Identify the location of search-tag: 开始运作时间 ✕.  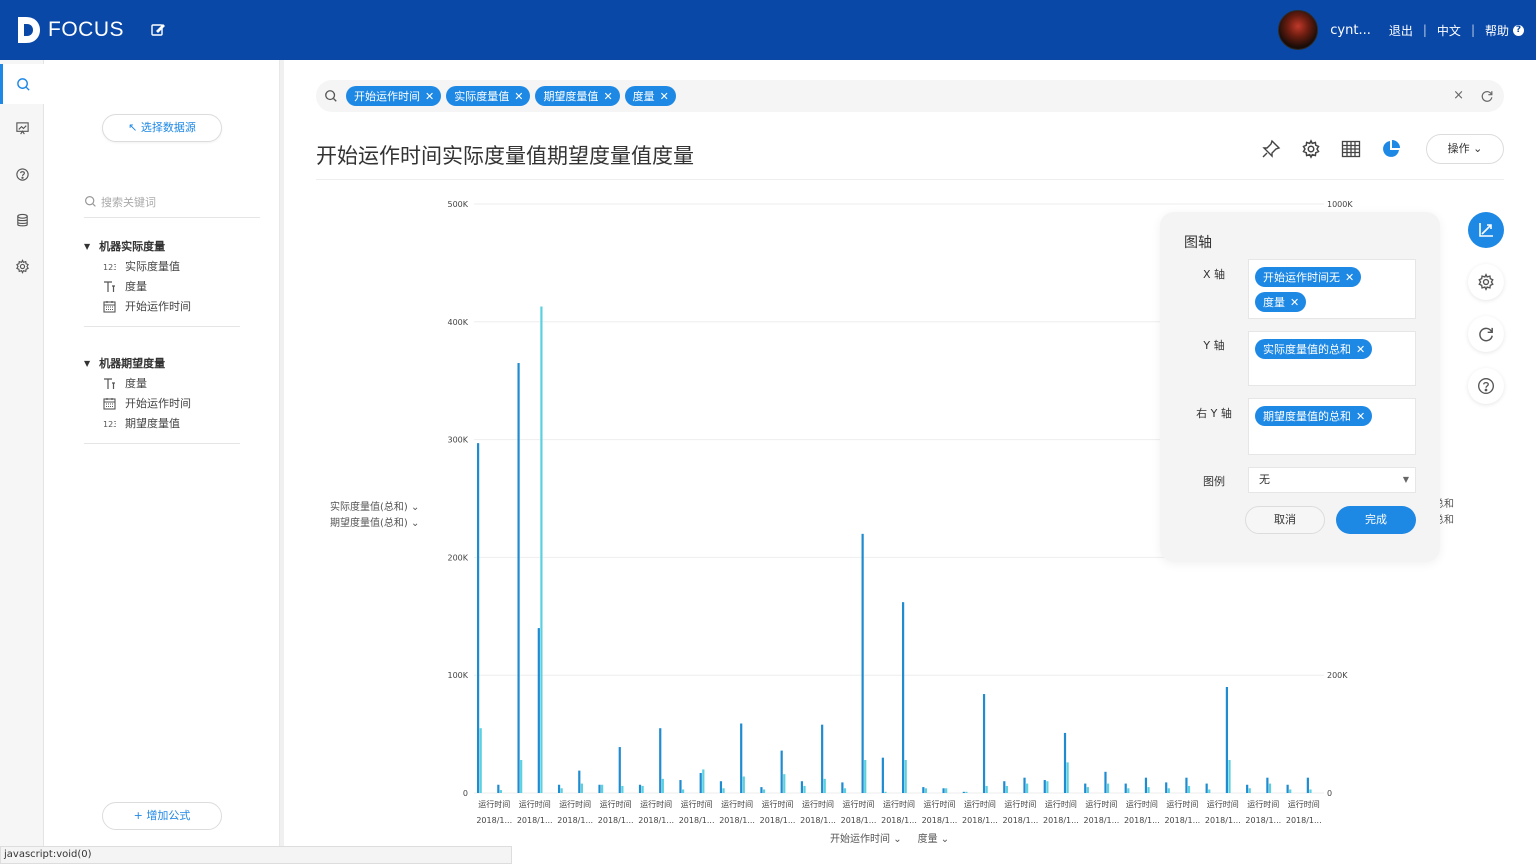
(394, 96).